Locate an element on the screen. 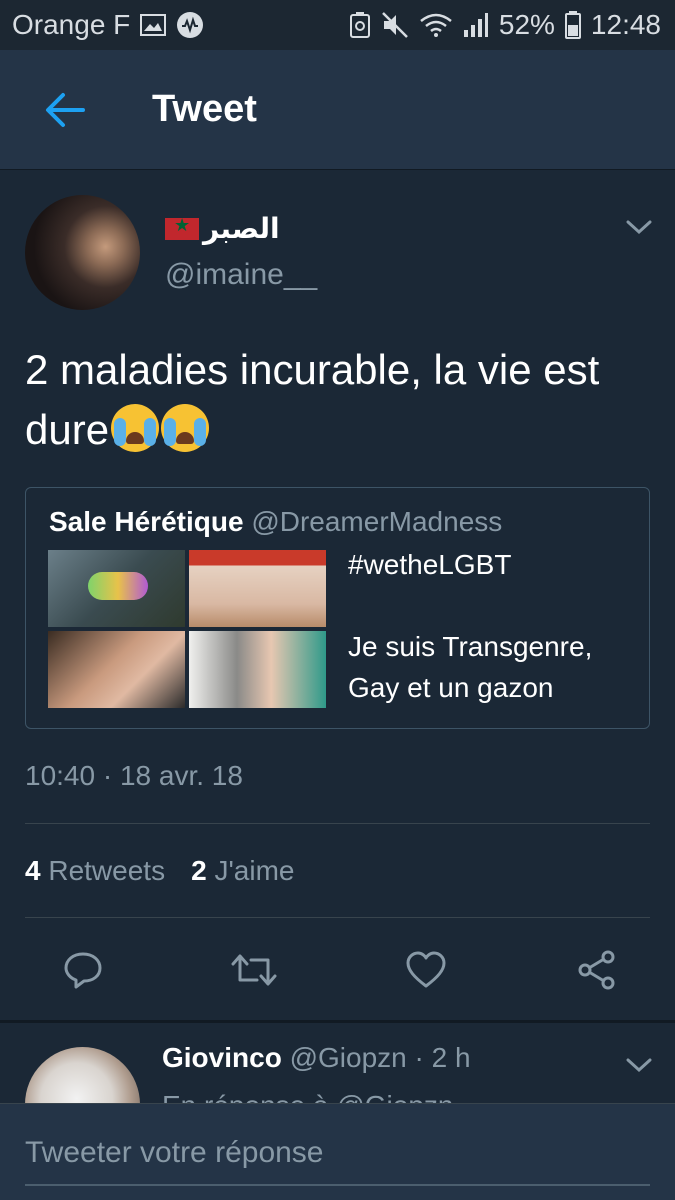  author-handle: @imaine__ is located at coordinates (241, 275).